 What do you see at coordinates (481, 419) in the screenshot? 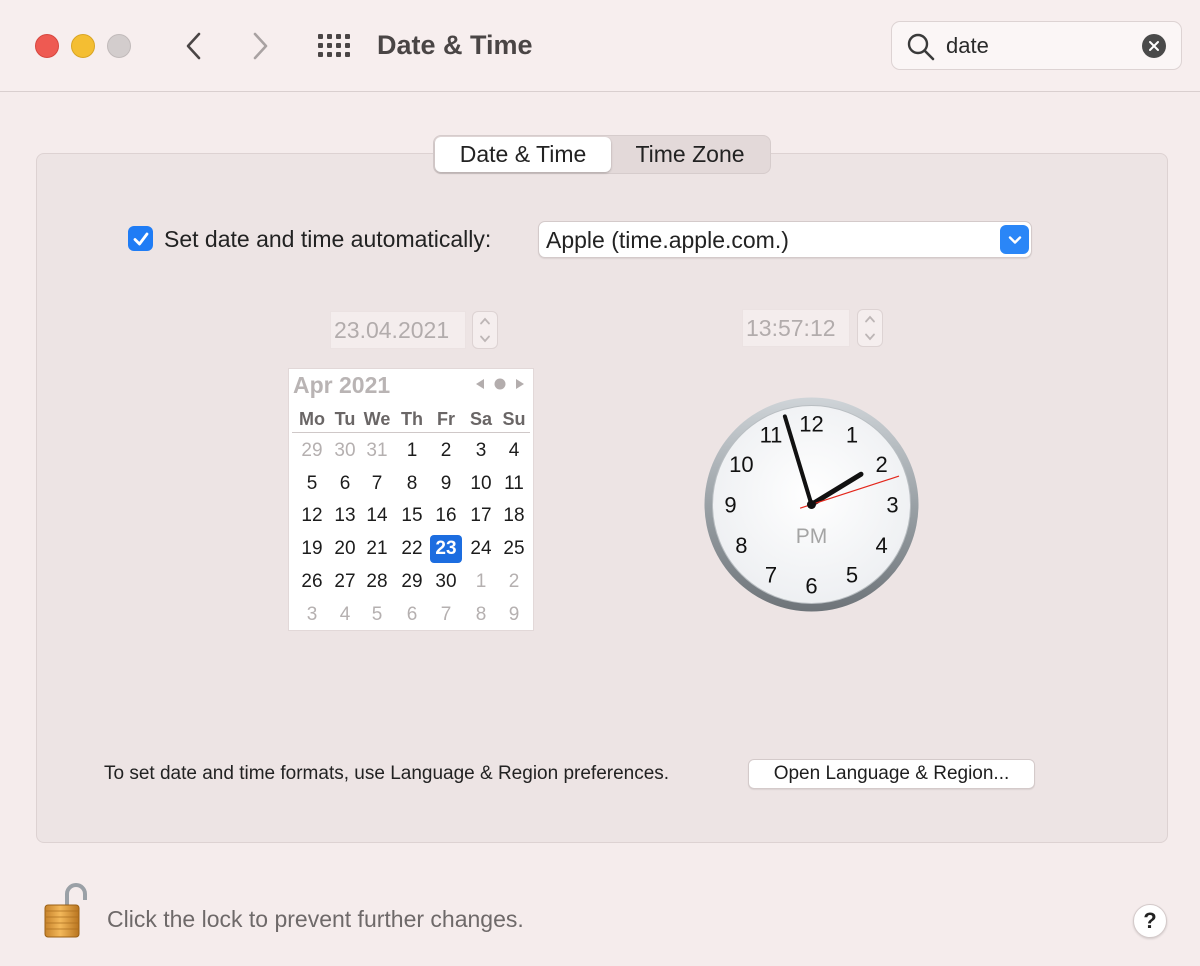
I see `weekday-label: Sa` at bounding box center [481, 419].